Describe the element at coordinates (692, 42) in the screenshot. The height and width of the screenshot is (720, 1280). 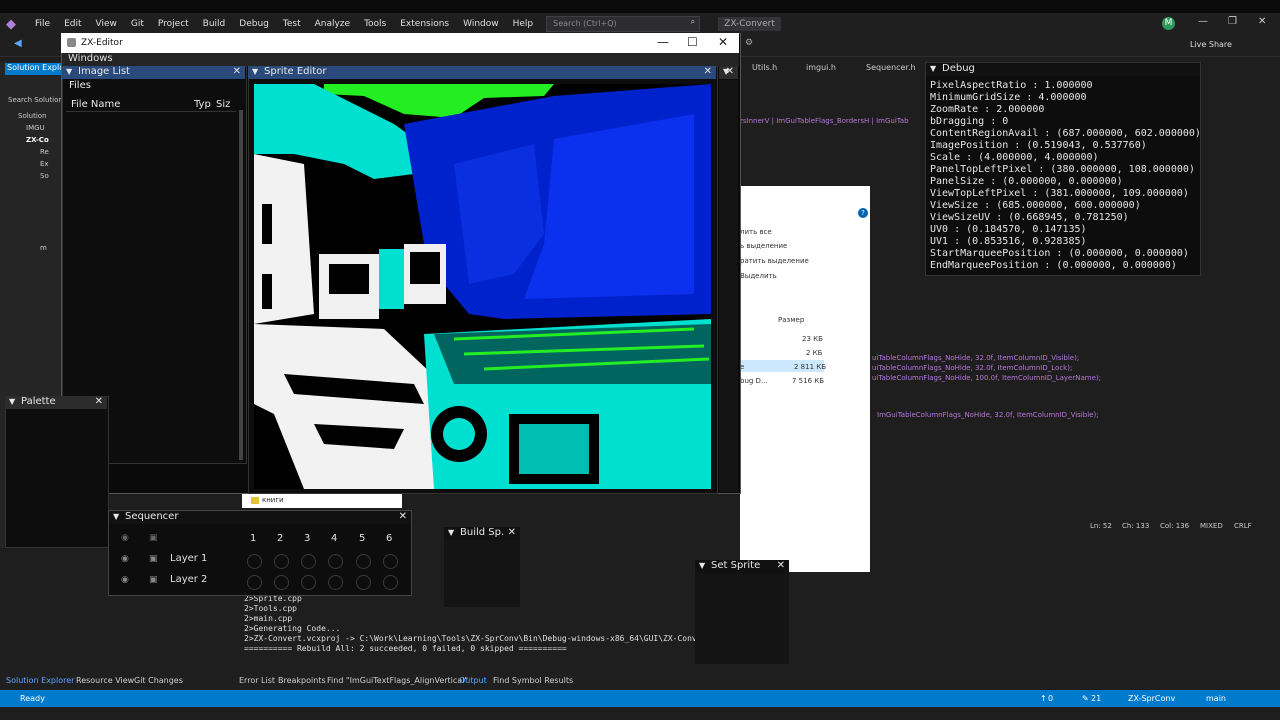
I see `maximize-icon: ☐` at that location.